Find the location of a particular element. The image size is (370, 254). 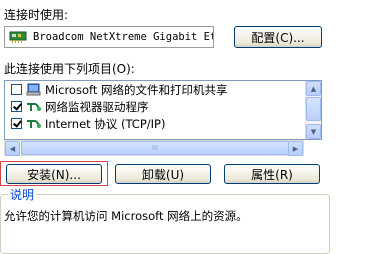

connect-using-label: 连接时使用: is located at coordinates (36, 15).